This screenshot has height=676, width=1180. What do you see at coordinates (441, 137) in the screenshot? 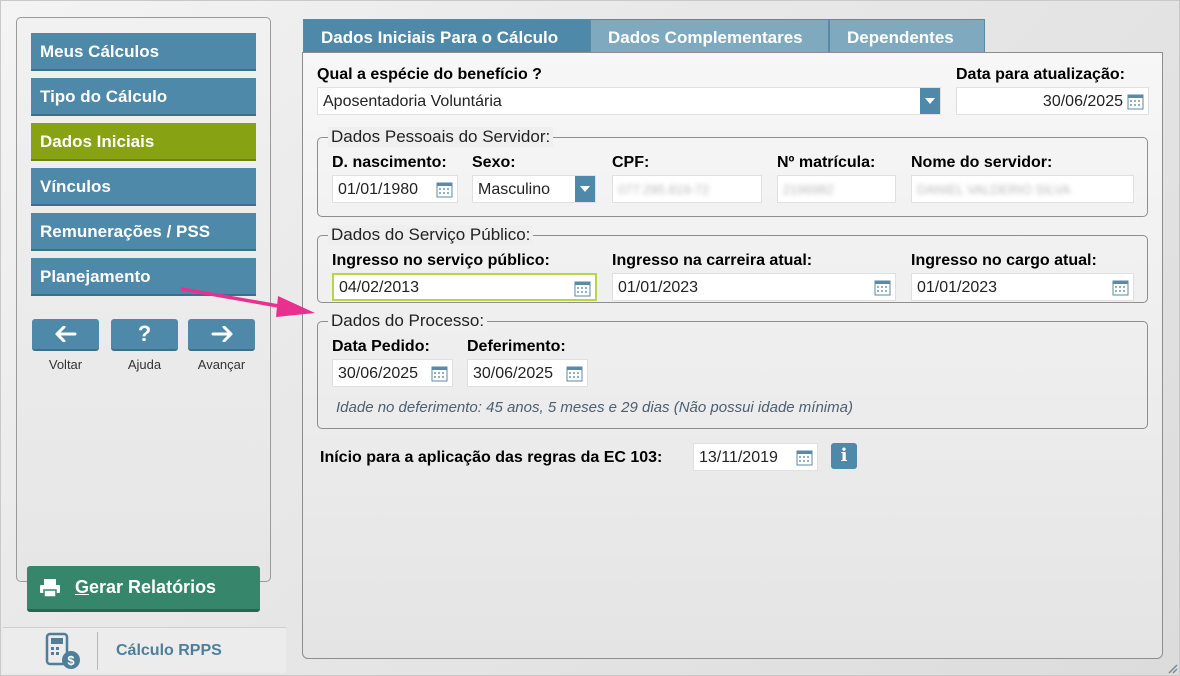
I see `personal-data-legend: Dados Pessoais do Servidor:` at bounding box center [441, 137].